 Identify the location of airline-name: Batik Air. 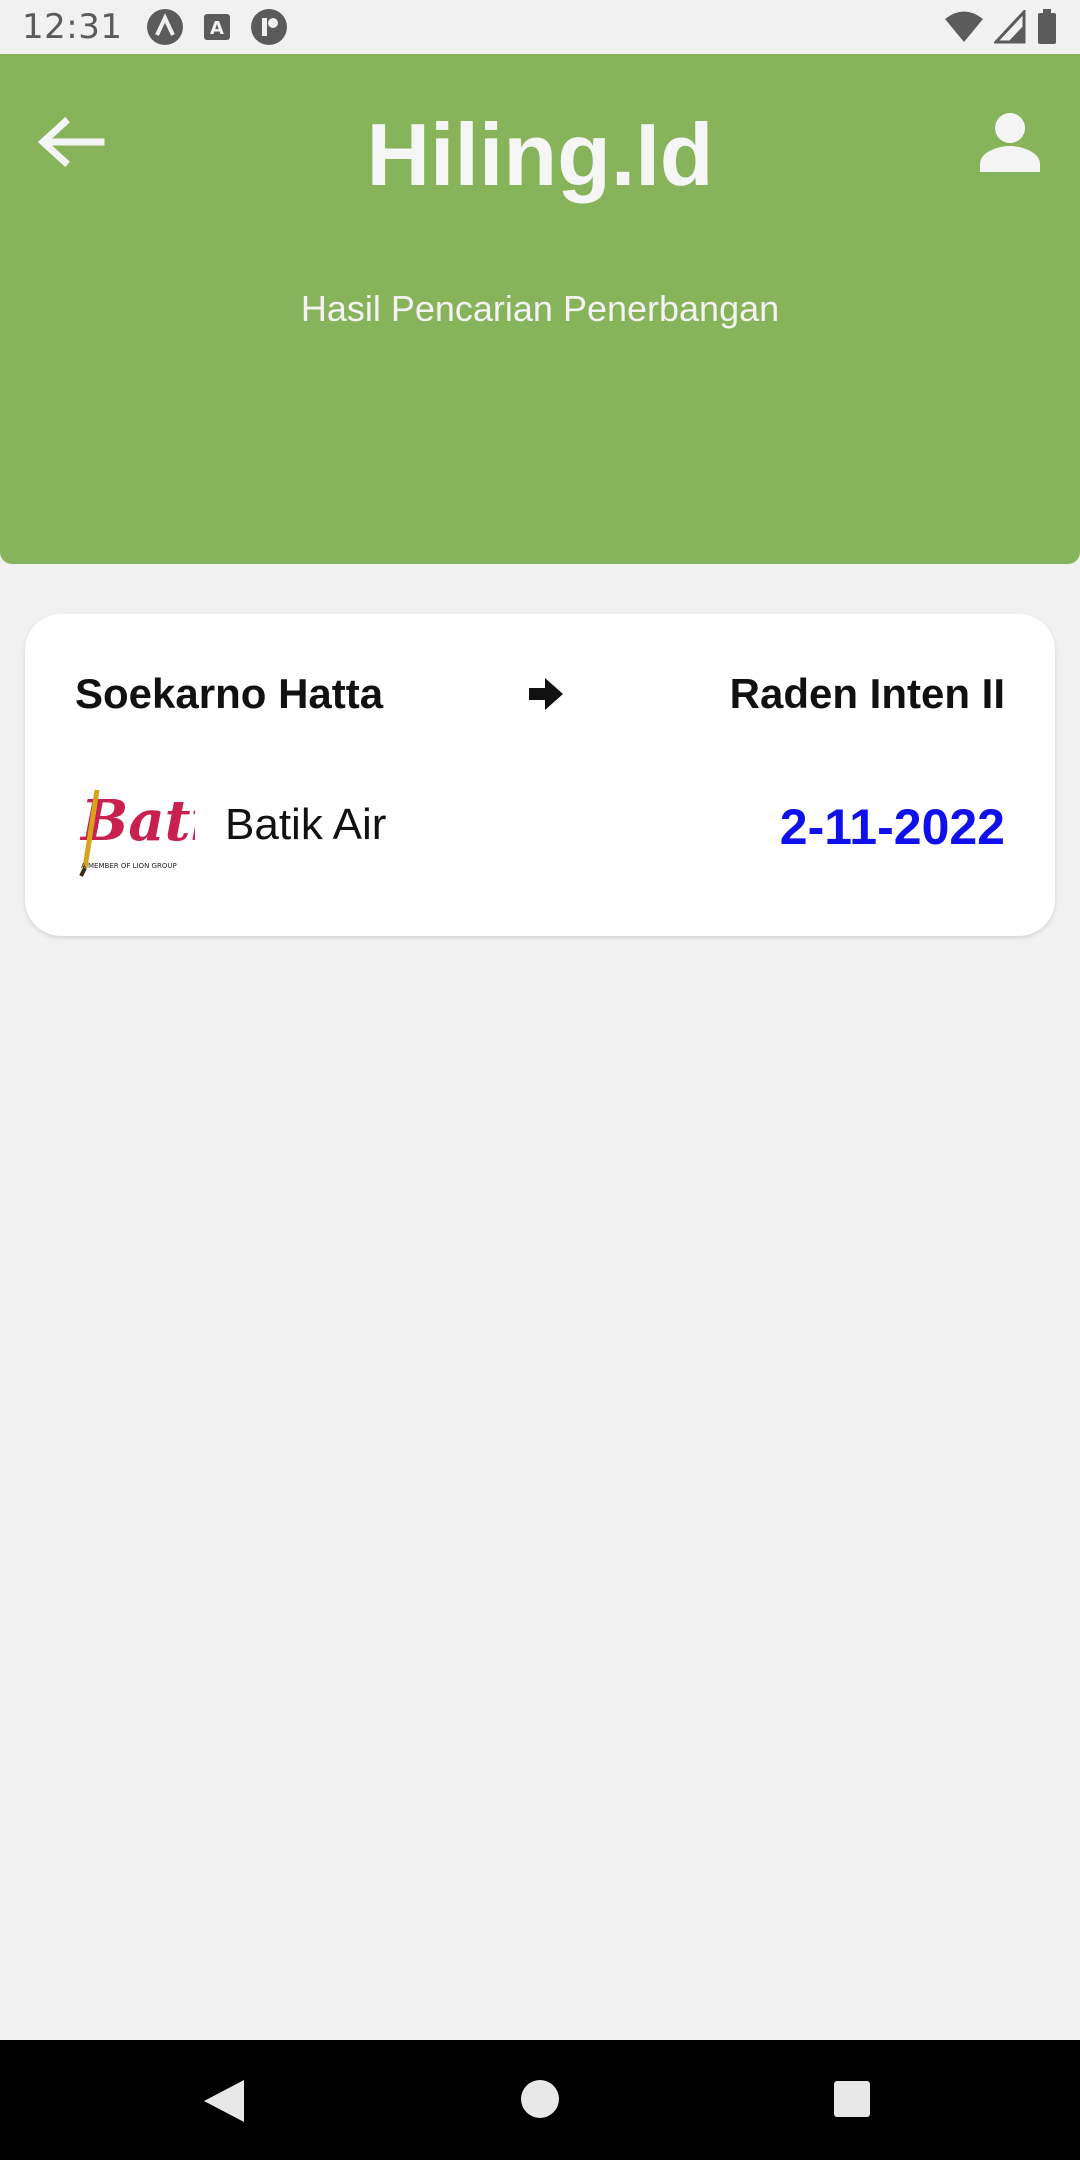
(306, 824).